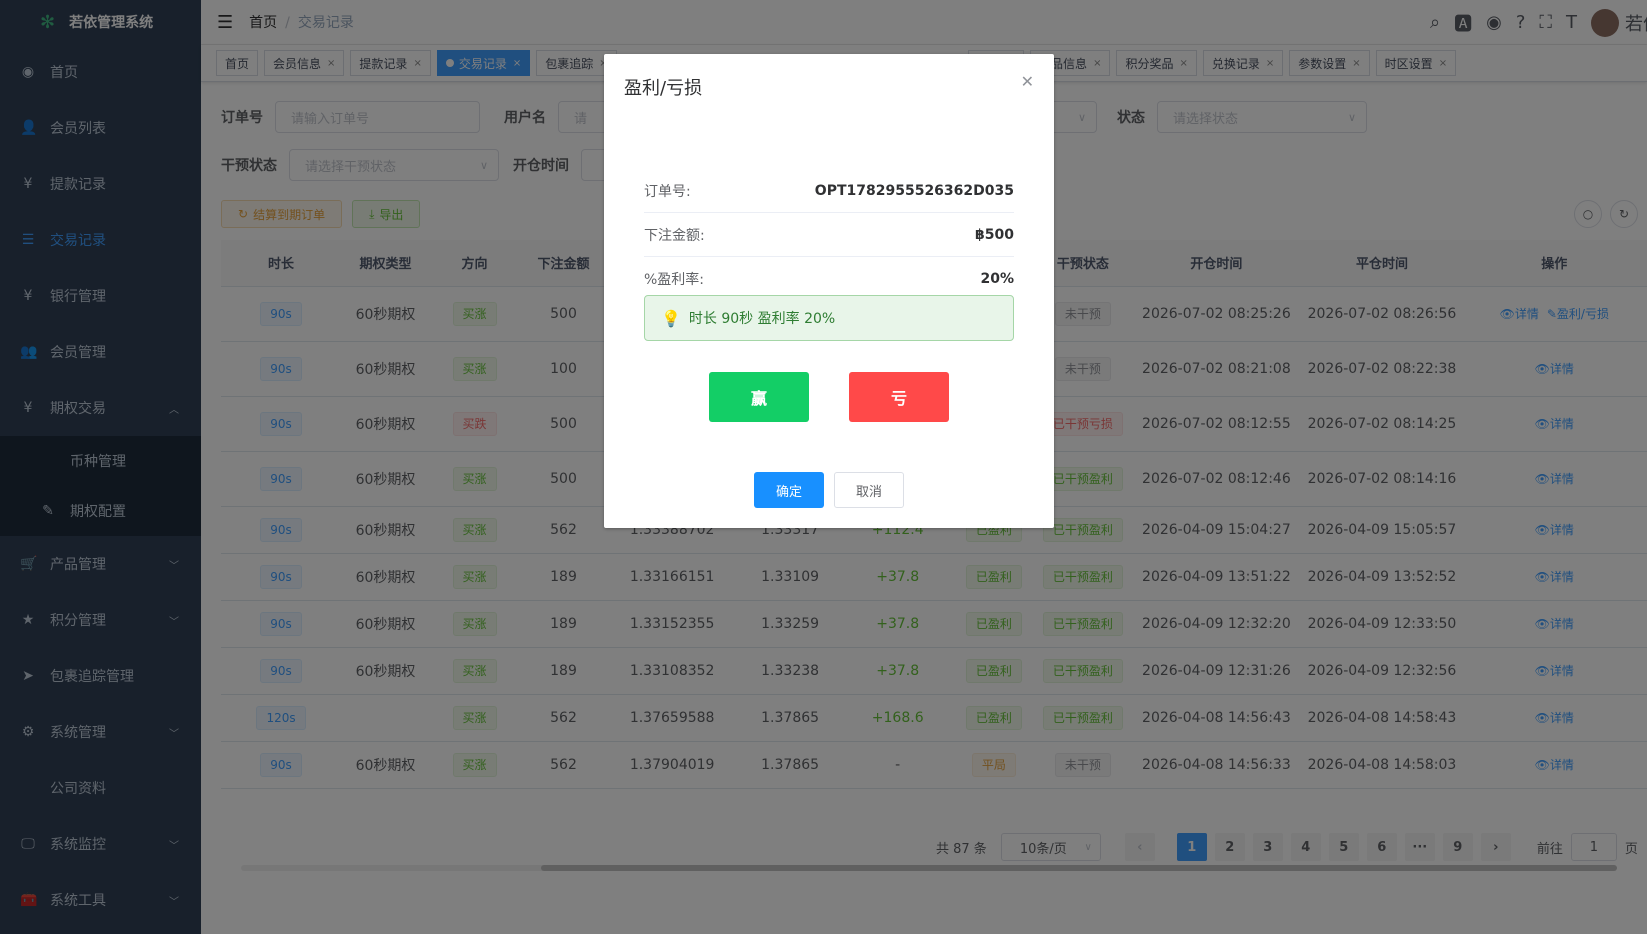 This screenshot has height=934, width=1647. I want to click on order-value: OPT1782955526362D035, so click(914, 190).